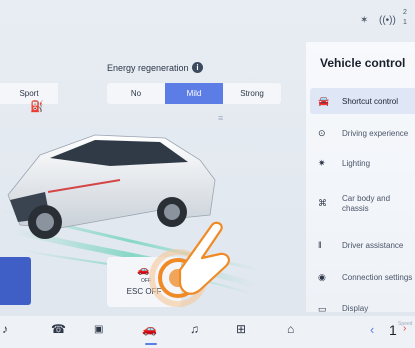 The image size is (415, 348). I want to click on bluetooth-icon: ✶, so click(364, 20).